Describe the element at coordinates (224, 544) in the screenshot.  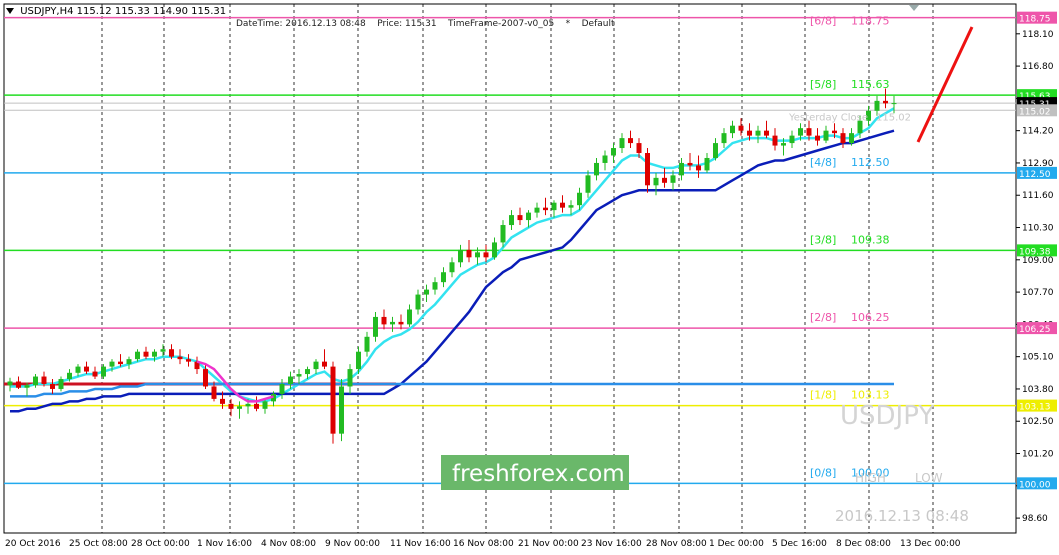
I see `x-tick-label: 1 Nov 16:00` at that location.